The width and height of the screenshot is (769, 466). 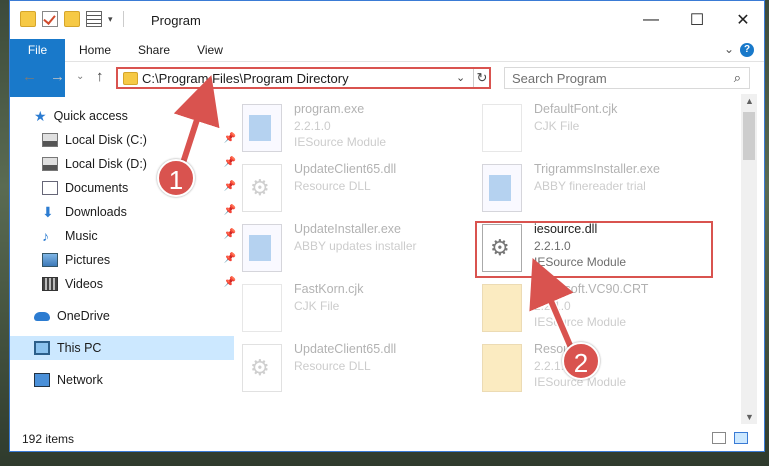 I want to click on tab-share: Share, so click(x=154, y=50).